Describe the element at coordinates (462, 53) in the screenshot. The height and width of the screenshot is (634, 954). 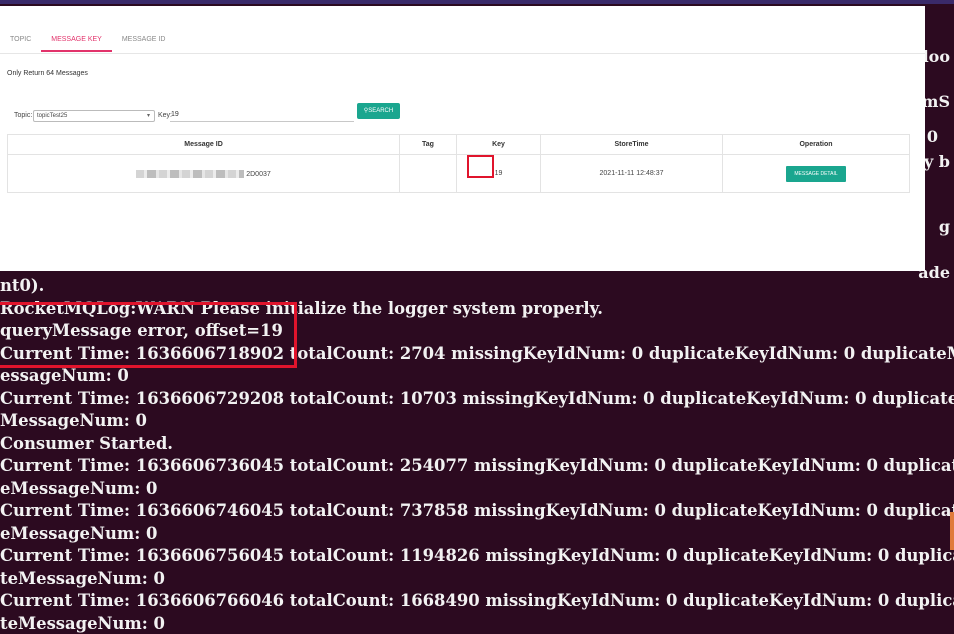
I see `tabs-divider` at that location.